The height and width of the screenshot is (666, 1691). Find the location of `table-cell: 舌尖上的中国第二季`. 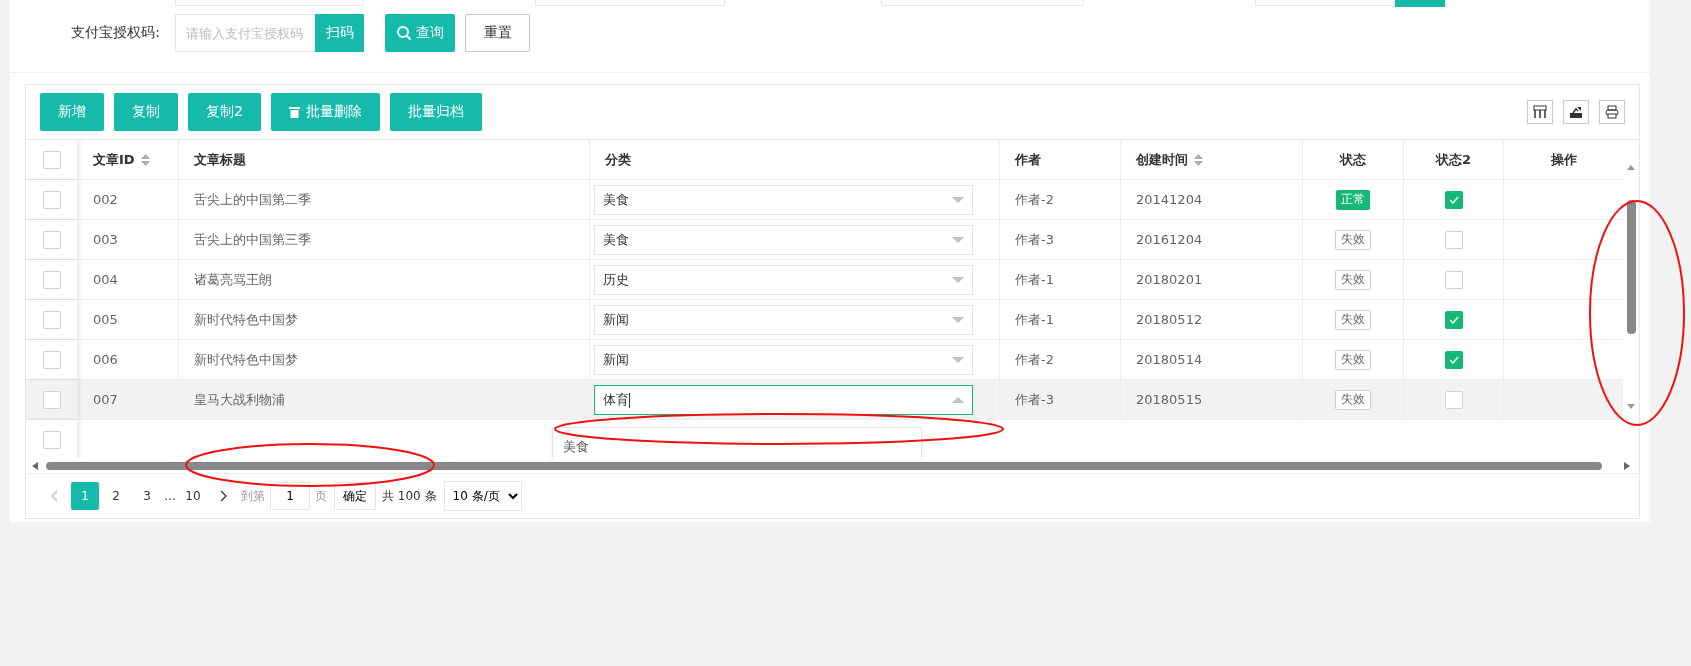

table-cell: 舌尖上的中国第二季 is located at coordinates (252, 199).